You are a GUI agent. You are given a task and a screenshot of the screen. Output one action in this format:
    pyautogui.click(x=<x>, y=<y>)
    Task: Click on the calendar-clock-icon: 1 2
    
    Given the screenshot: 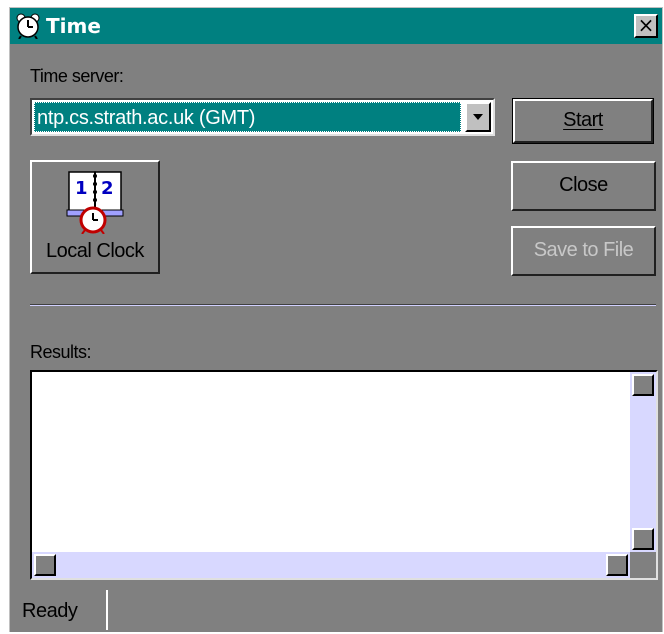 What is the action you would take?
    pyautogui.click(x=95, y=202)
    